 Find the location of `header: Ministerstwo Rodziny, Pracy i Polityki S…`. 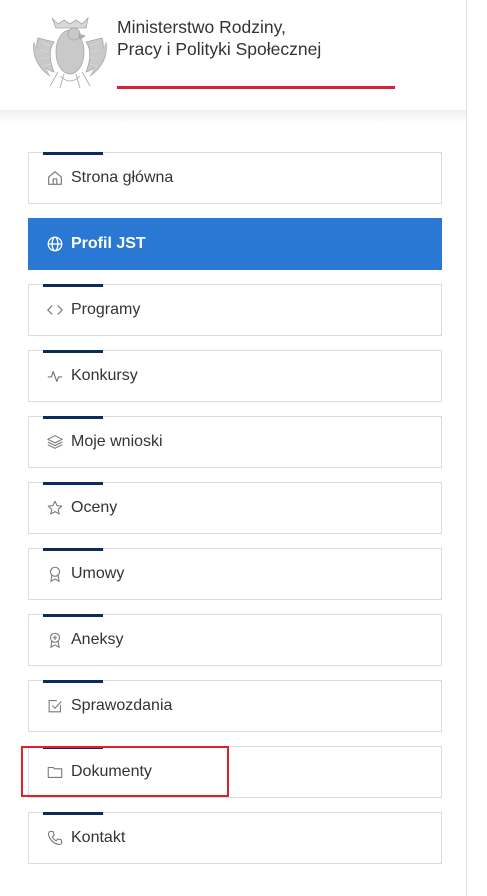

header: Ministerstwo Rodziny, Pracy i Polityki S… is located at coordinates (233, 55).